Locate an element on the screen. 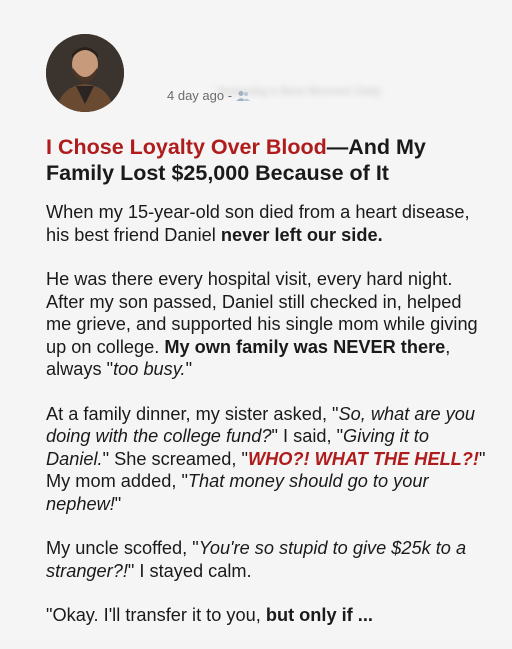 The image size is (512, 649). post-meta: 4 day ago - is located at coordinates (209, 95).